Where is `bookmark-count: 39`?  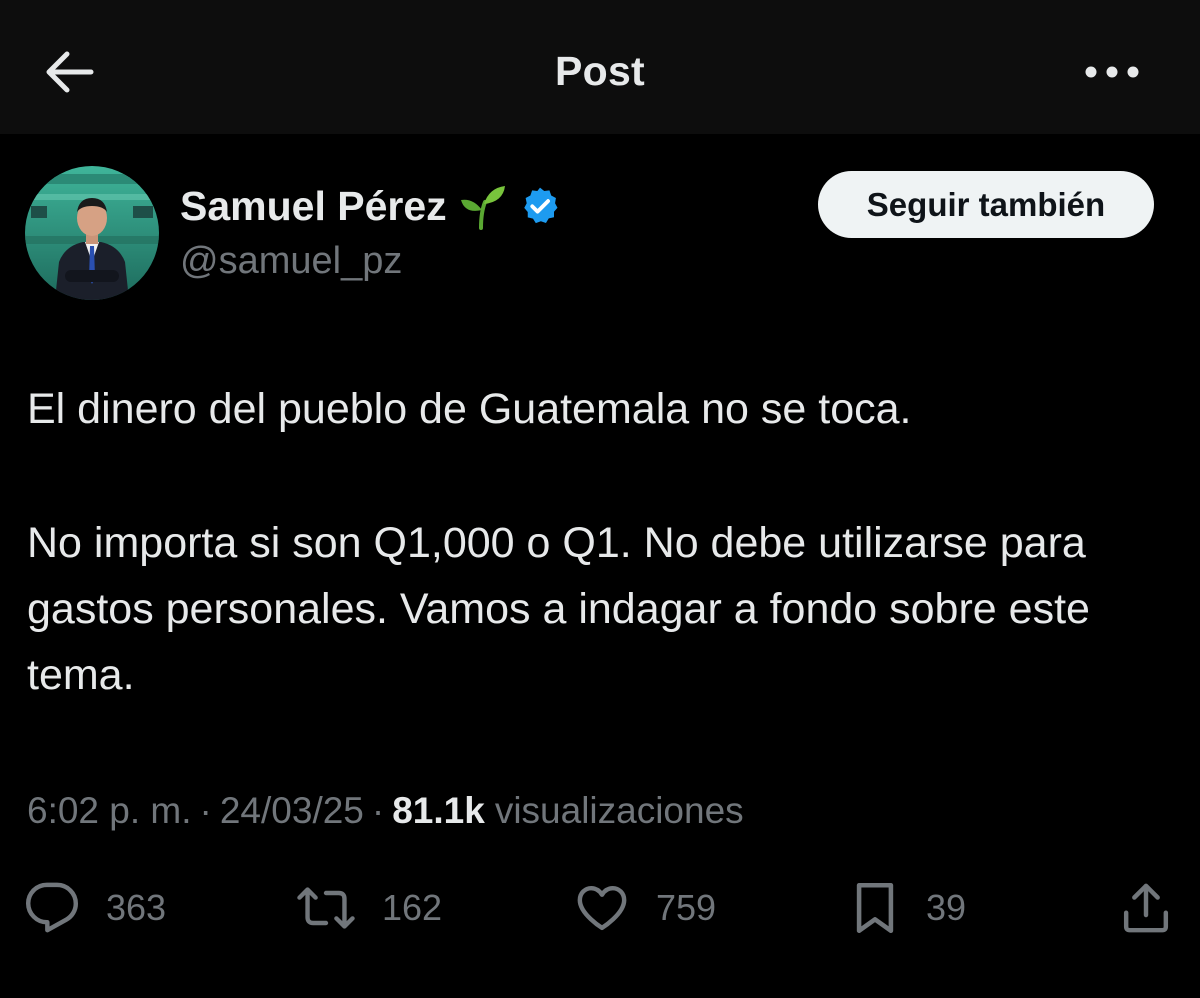 bookmark-count: 39 is located at coordinates (946, 907).